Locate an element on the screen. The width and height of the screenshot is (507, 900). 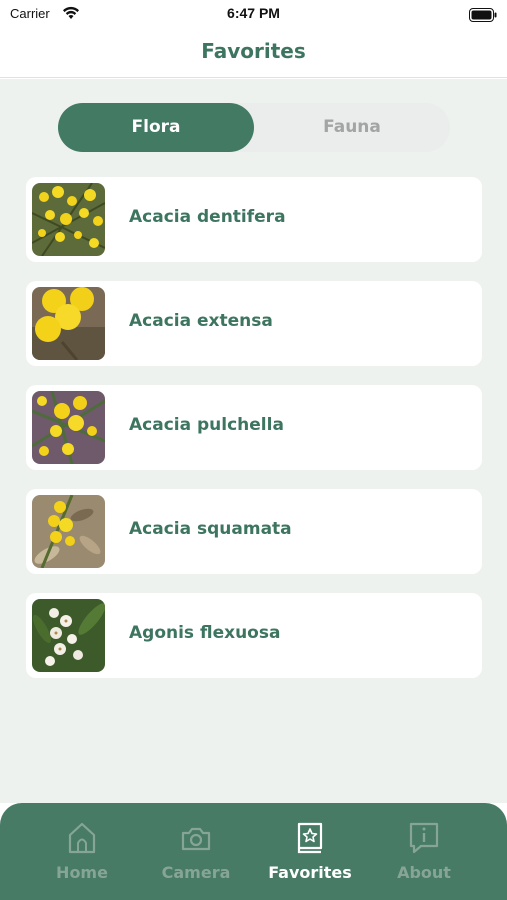
acacia-extensa-photo is located at coordinates (68, 323).